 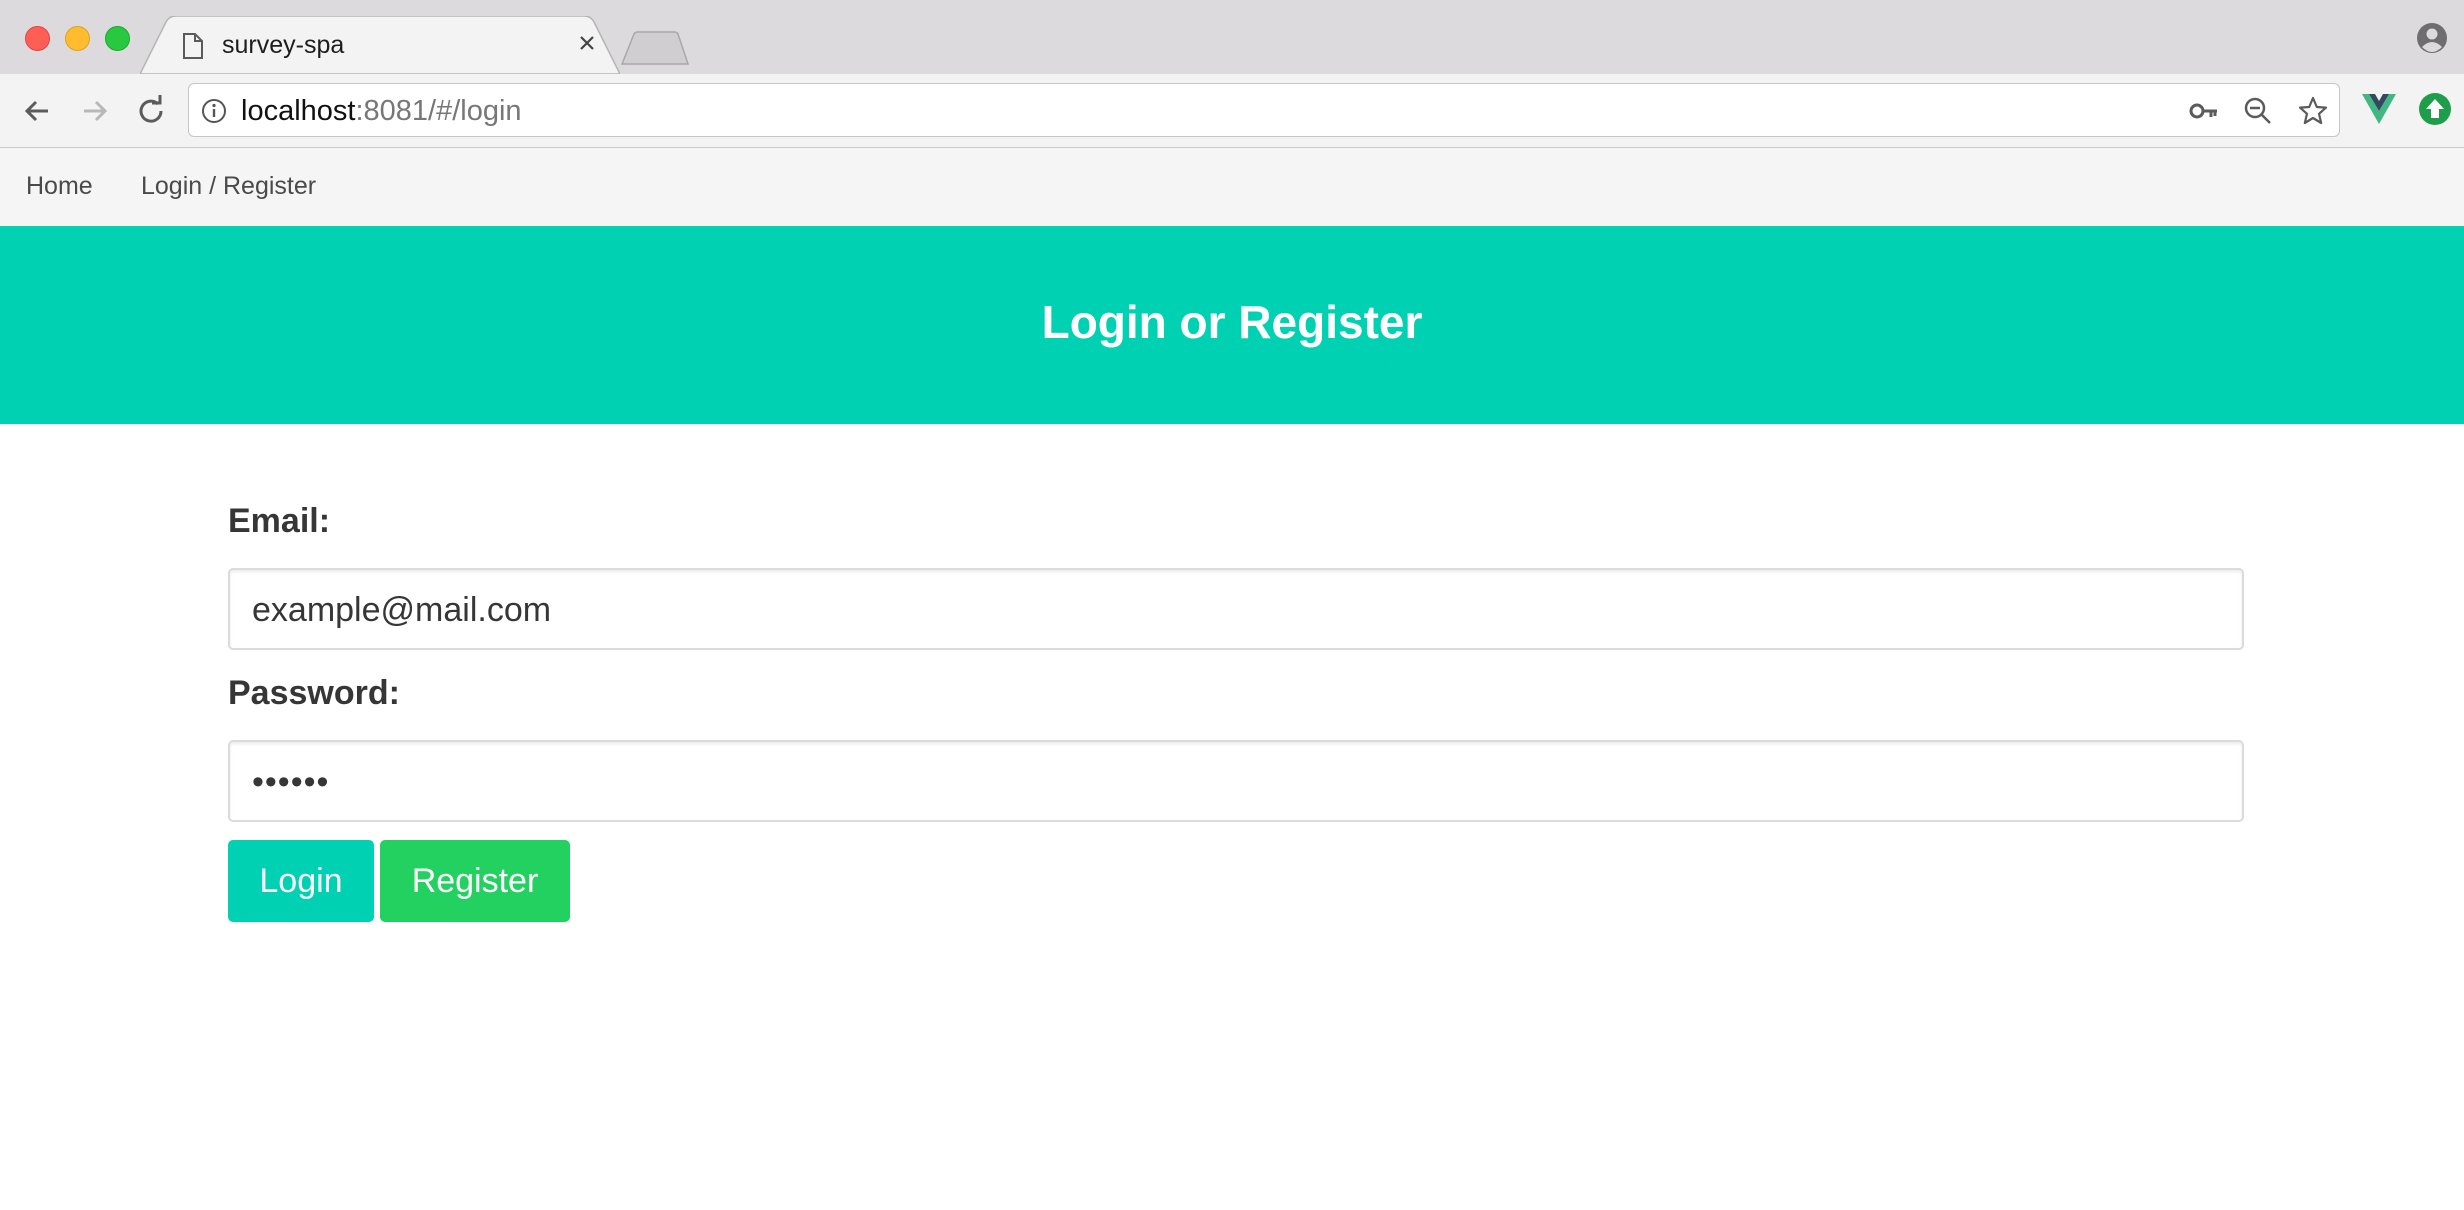 I want to click on email-value: example@mail.com, so click(x=402, y=610).